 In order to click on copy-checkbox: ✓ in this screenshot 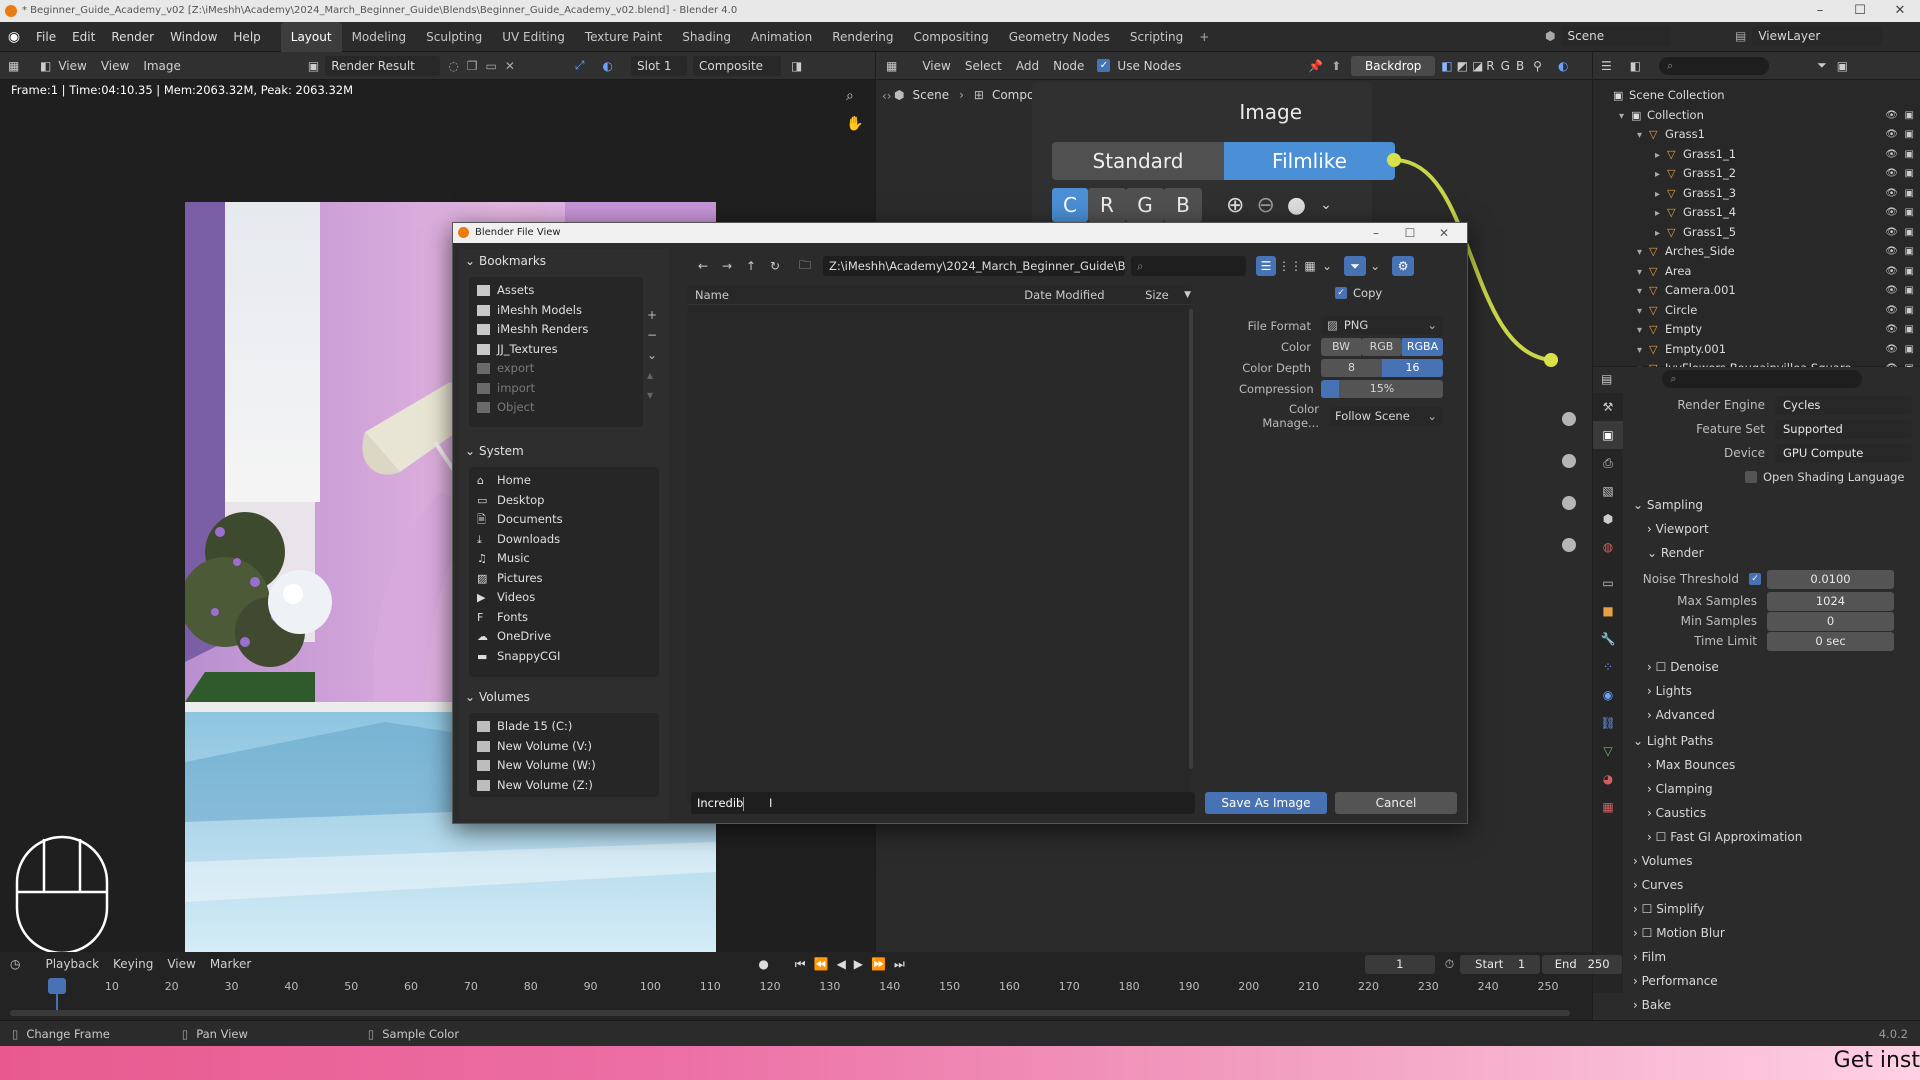, I will do `click(1341, 293)`.